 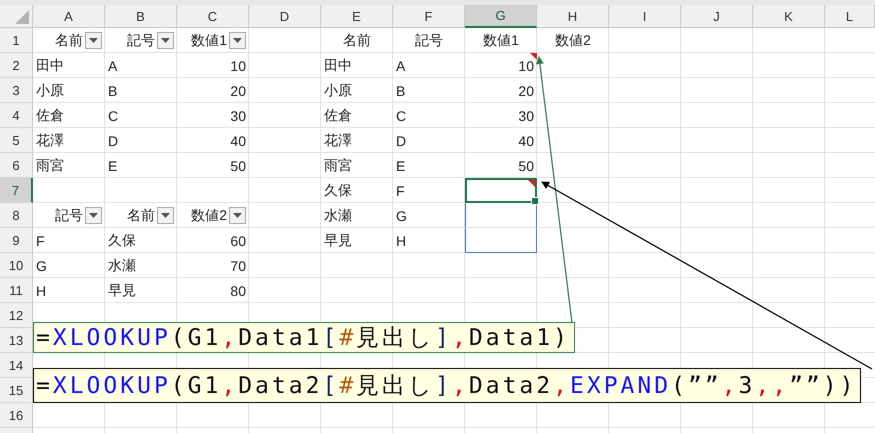 What do you see at coordinates (237, 290) in the screenshot?
I see `cell-value: 80` at bounding box center [237, 290].